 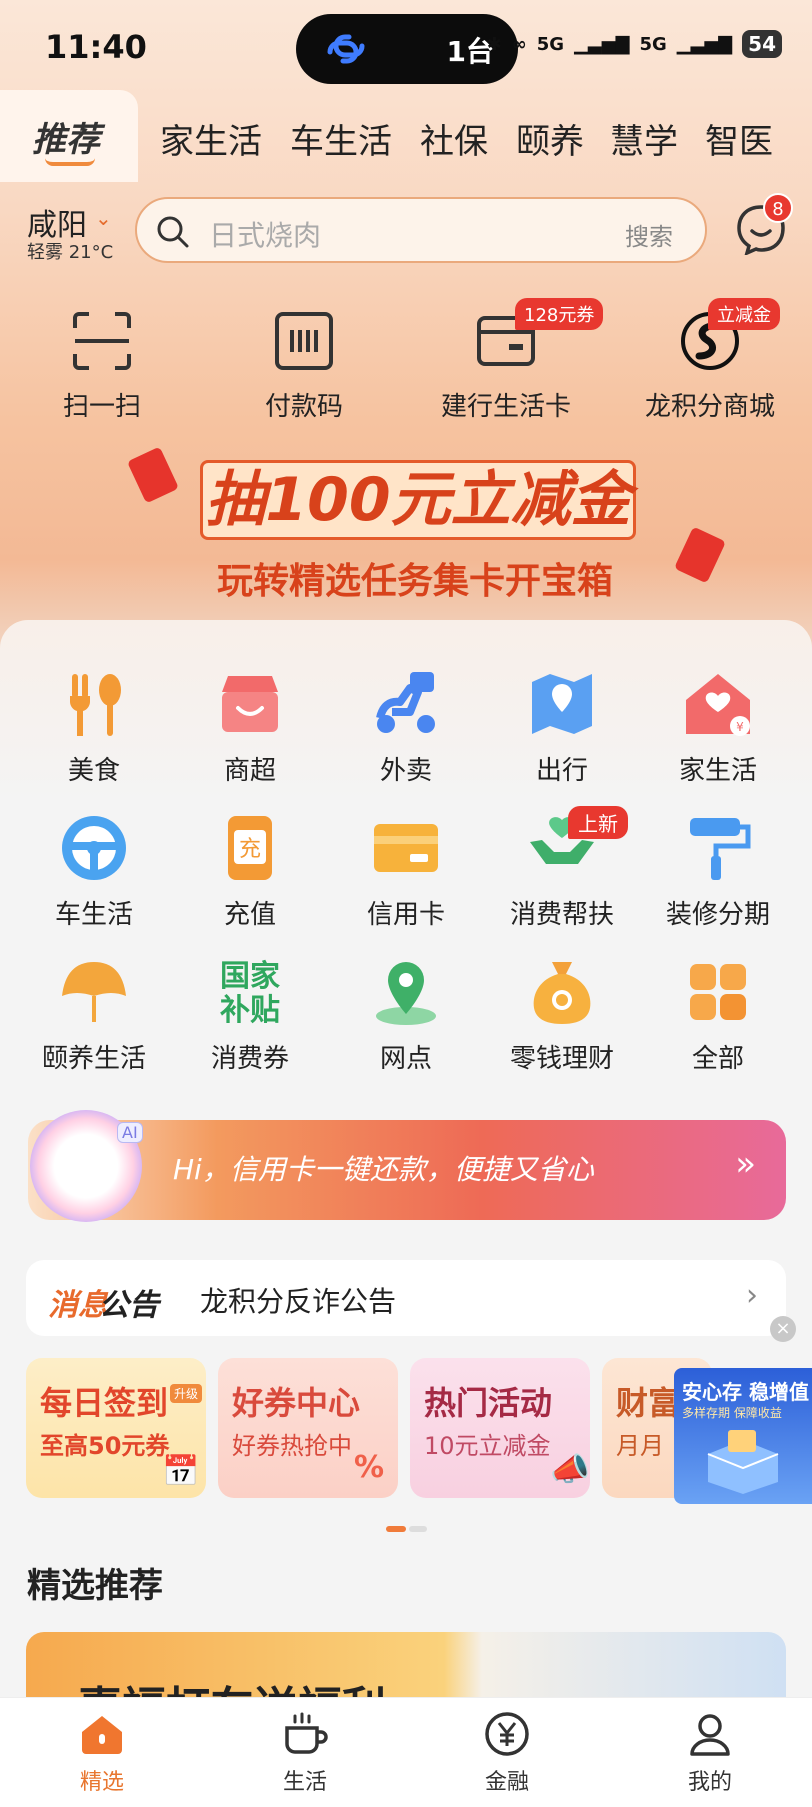 I want to click on nav-featured-label: 精选, so click(x=101, y=1782).